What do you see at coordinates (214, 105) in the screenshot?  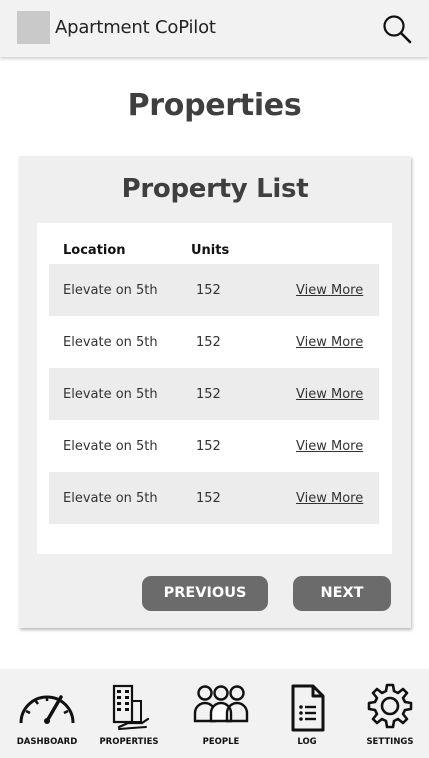 I see `page-title: Properties` at bounding box center [214, 105].